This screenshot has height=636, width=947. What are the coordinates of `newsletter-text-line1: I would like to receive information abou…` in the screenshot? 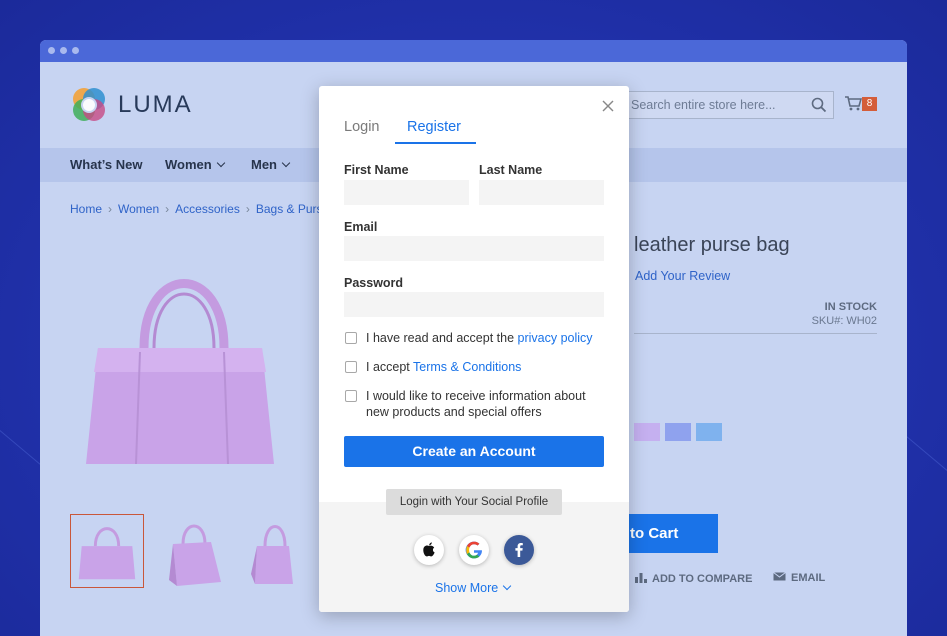 It's located at (476, 396).